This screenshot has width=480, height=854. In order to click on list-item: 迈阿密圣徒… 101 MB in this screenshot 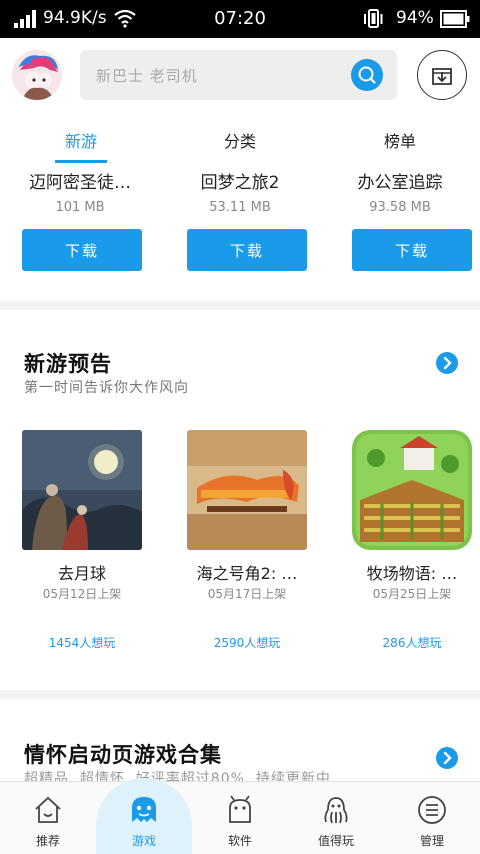, I will do `click(80, 189)`.